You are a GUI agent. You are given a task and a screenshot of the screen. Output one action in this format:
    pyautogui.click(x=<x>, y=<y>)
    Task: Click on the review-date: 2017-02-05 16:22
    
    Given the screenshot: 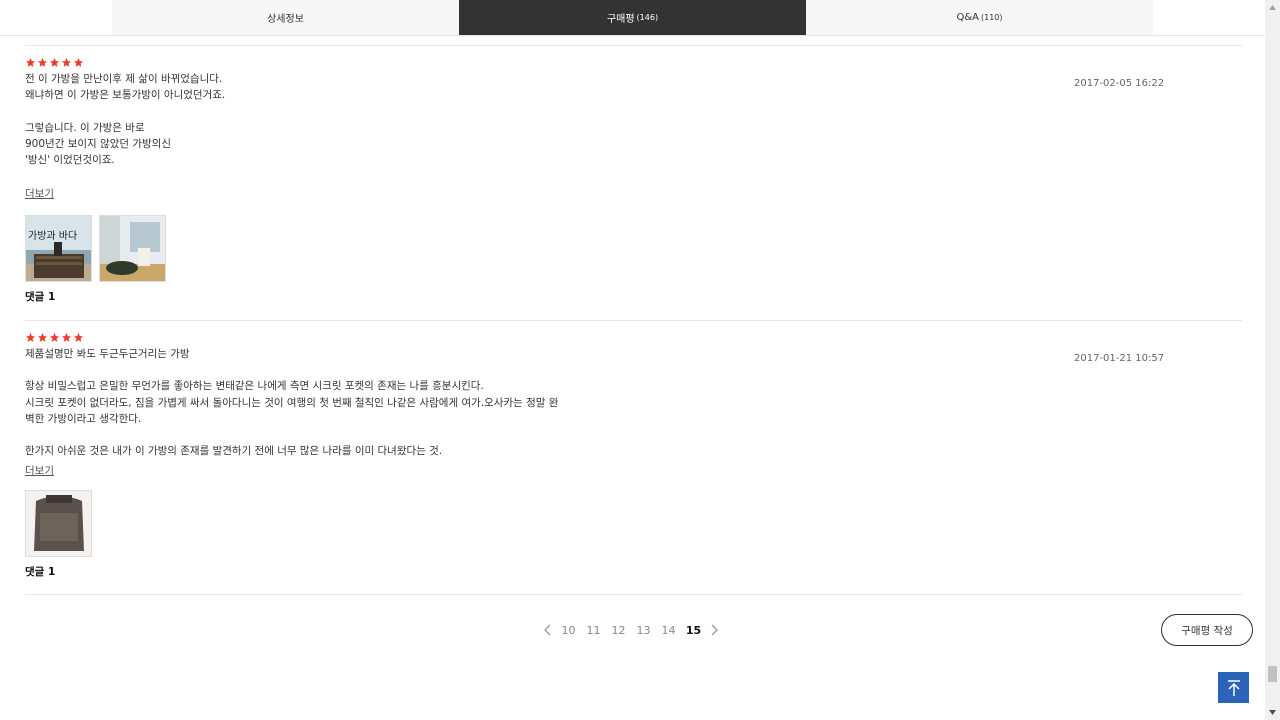 What is the action you would take?
    pyautogui.click(x=1119, y=83)
    